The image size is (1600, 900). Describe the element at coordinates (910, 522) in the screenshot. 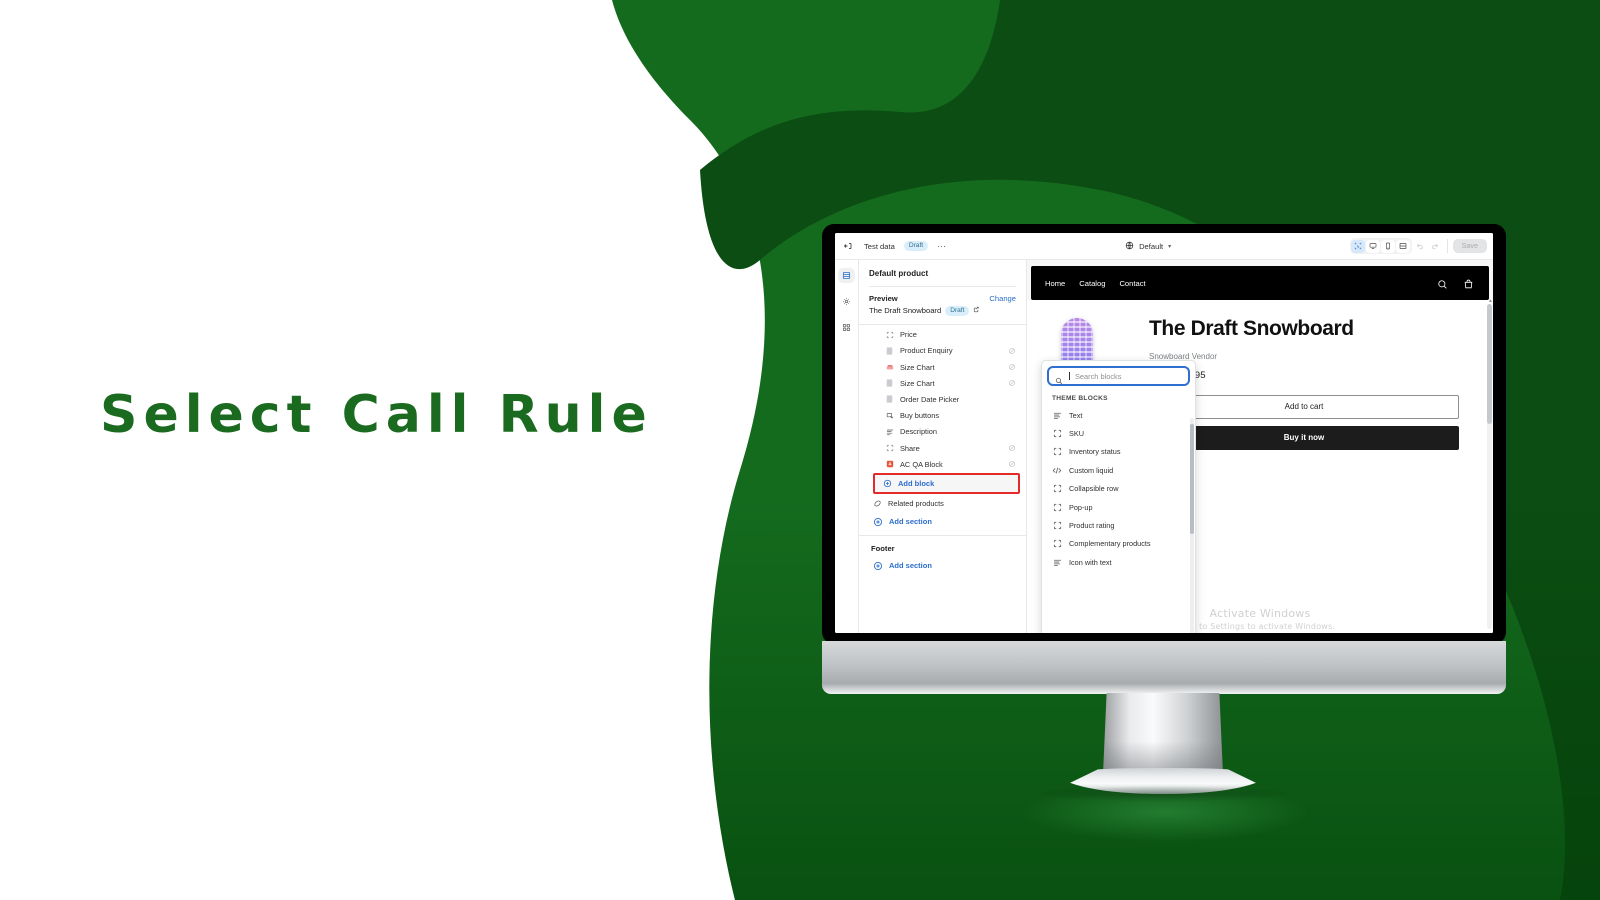

I see `add-section-label: Add section` at that location.